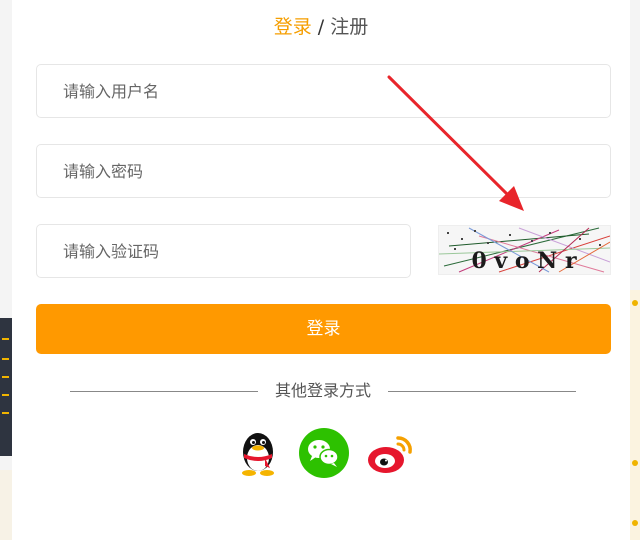  I want to click on divider-line-right, so click(482, 391).